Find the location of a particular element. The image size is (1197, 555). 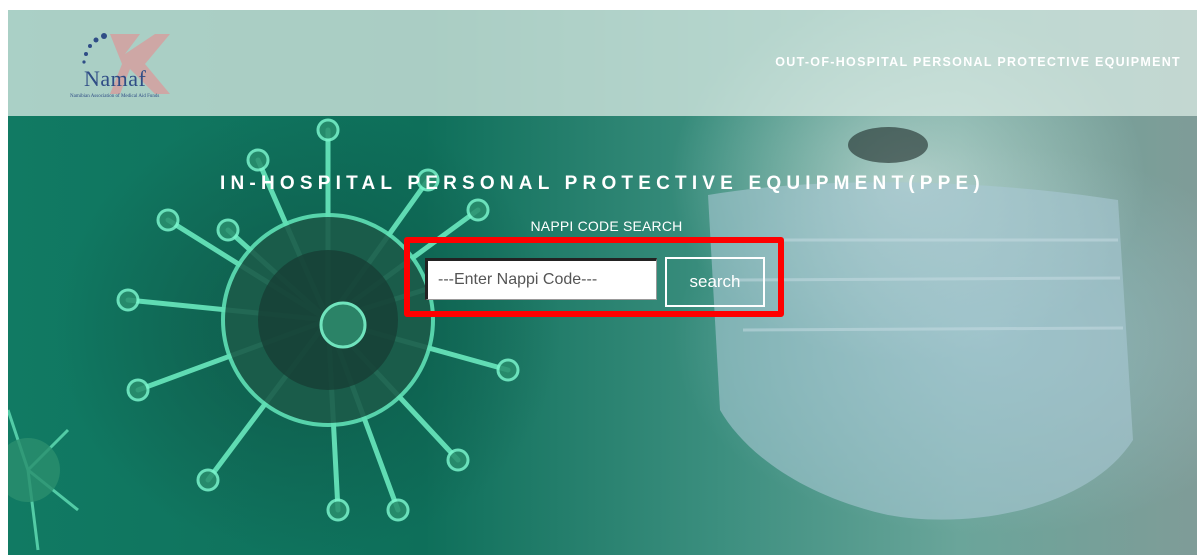

search-button: search is located at coordinates (715, 282).